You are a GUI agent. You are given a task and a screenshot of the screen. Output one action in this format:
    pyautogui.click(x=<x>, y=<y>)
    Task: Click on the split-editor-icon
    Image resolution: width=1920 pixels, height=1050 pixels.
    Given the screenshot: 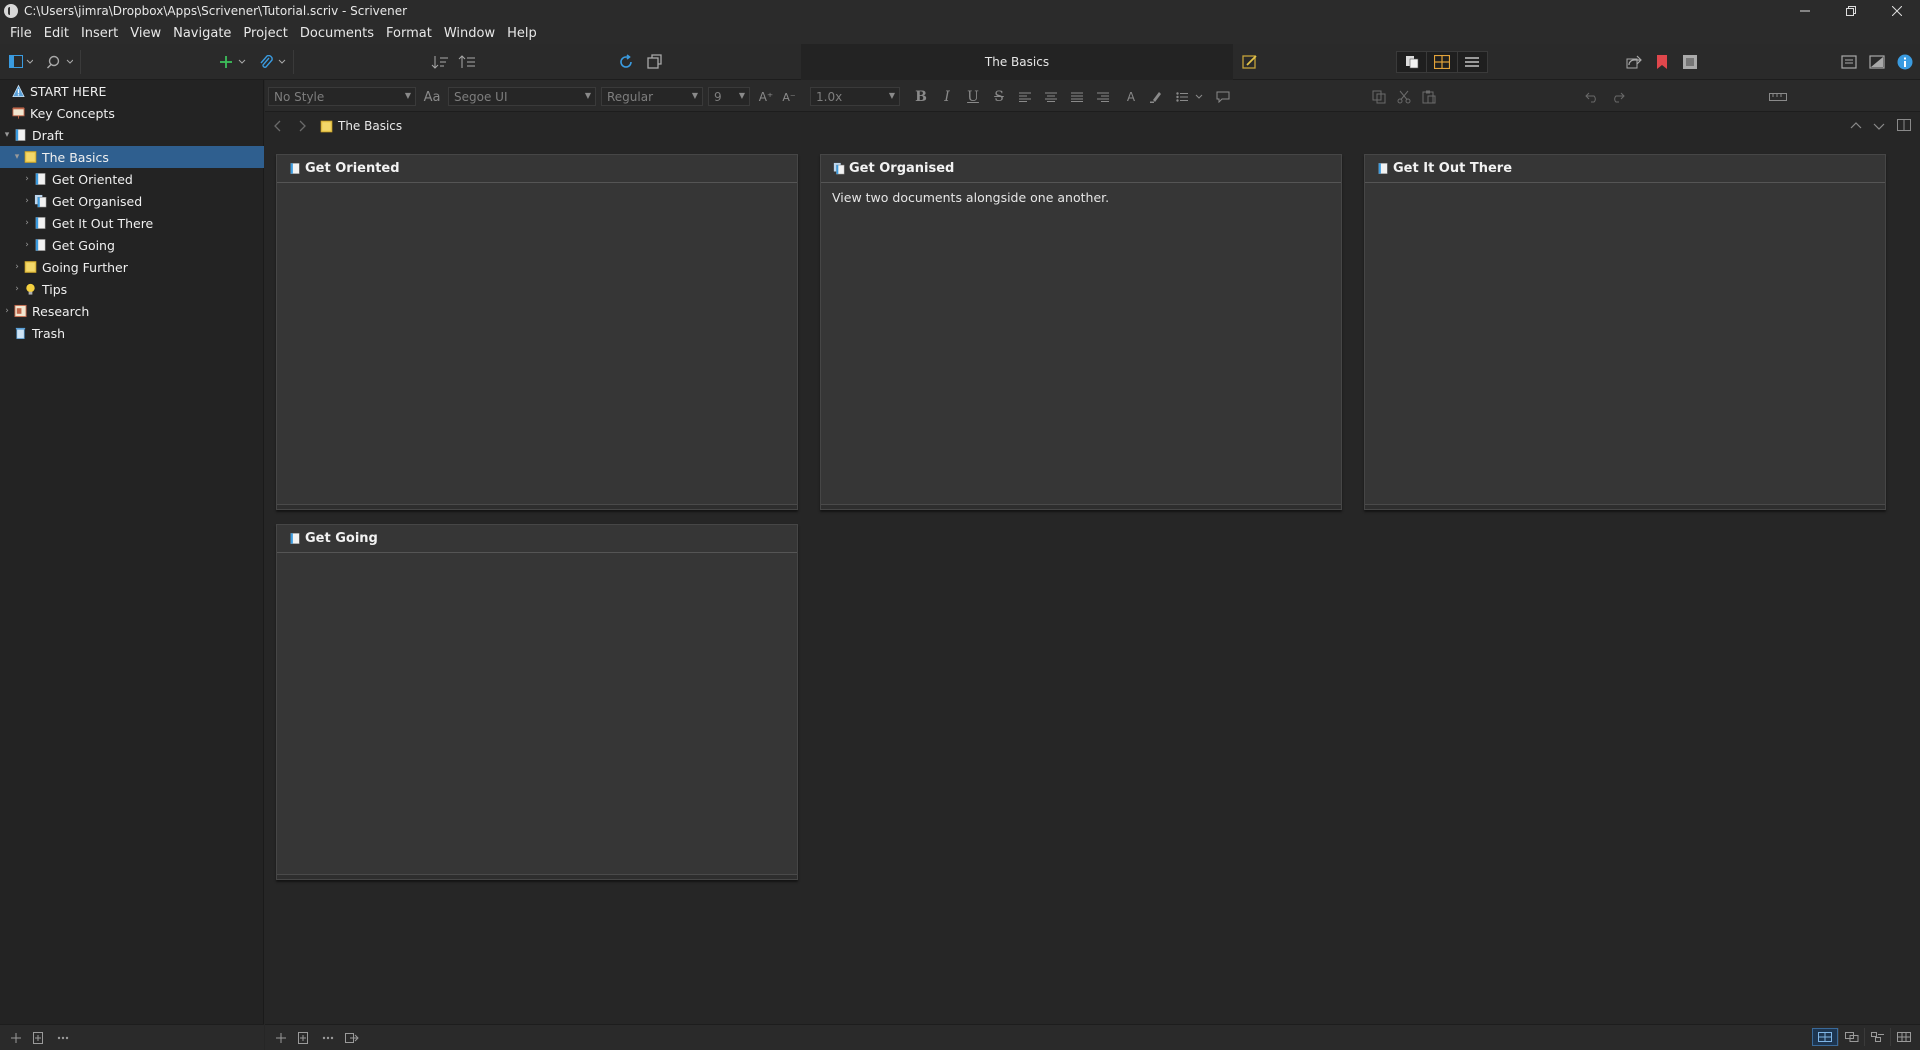 What is the action you would take?
    pyautogui.click(x=1904, y=126)
    